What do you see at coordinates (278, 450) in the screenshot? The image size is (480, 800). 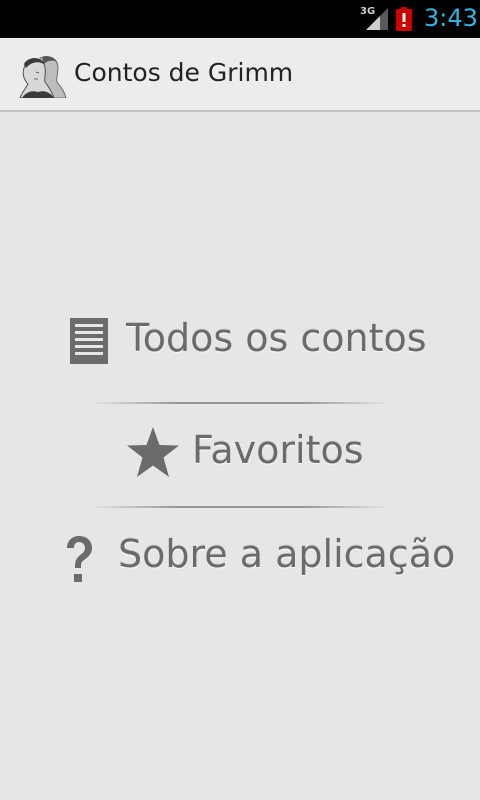 I see `menu-item-label: Favoritos` at bounding box center [278, 450].